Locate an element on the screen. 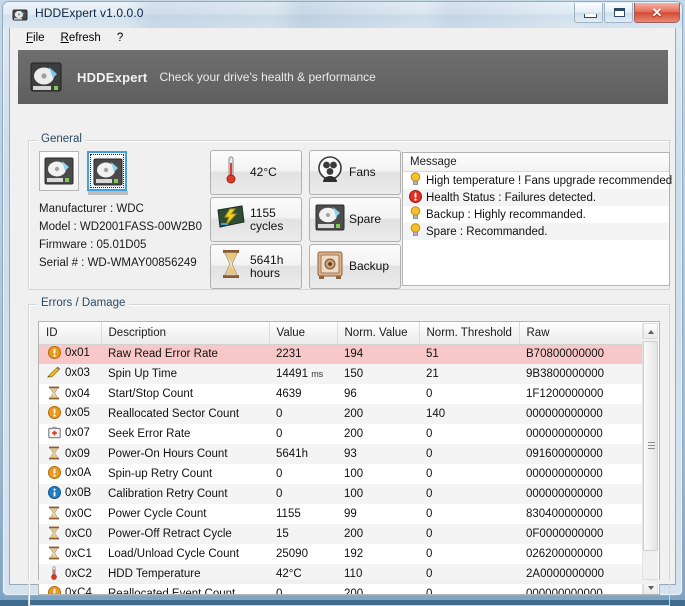 The width and height of the screenshot is (685, 606). cell-id: 0x0A is located at coordinates (70, 474).